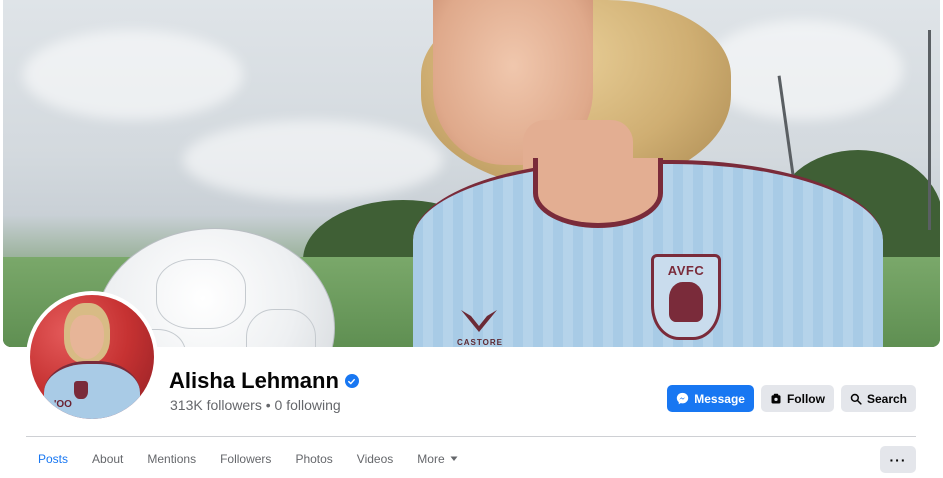 The image size is (943, 478). I want to click on follow-counts: 313K followers • 0 following, so click(255, 405).